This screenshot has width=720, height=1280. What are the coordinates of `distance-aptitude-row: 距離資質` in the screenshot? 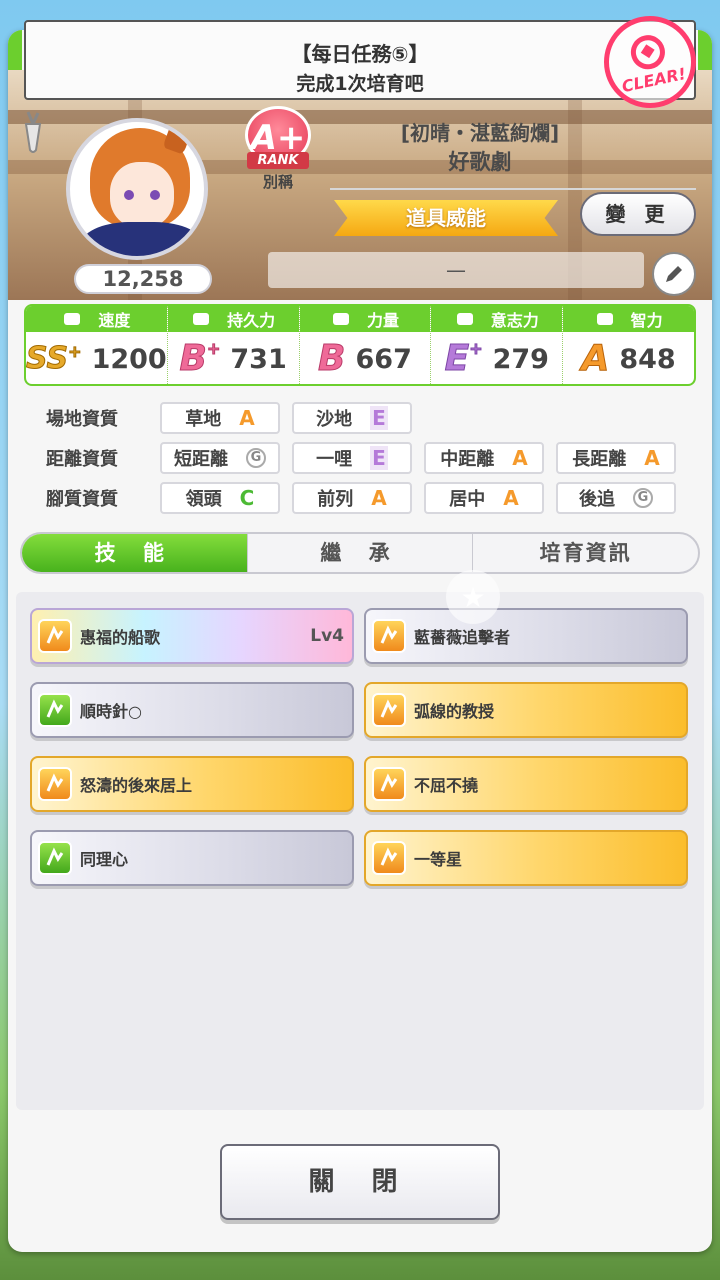 It's located at (93, 458).